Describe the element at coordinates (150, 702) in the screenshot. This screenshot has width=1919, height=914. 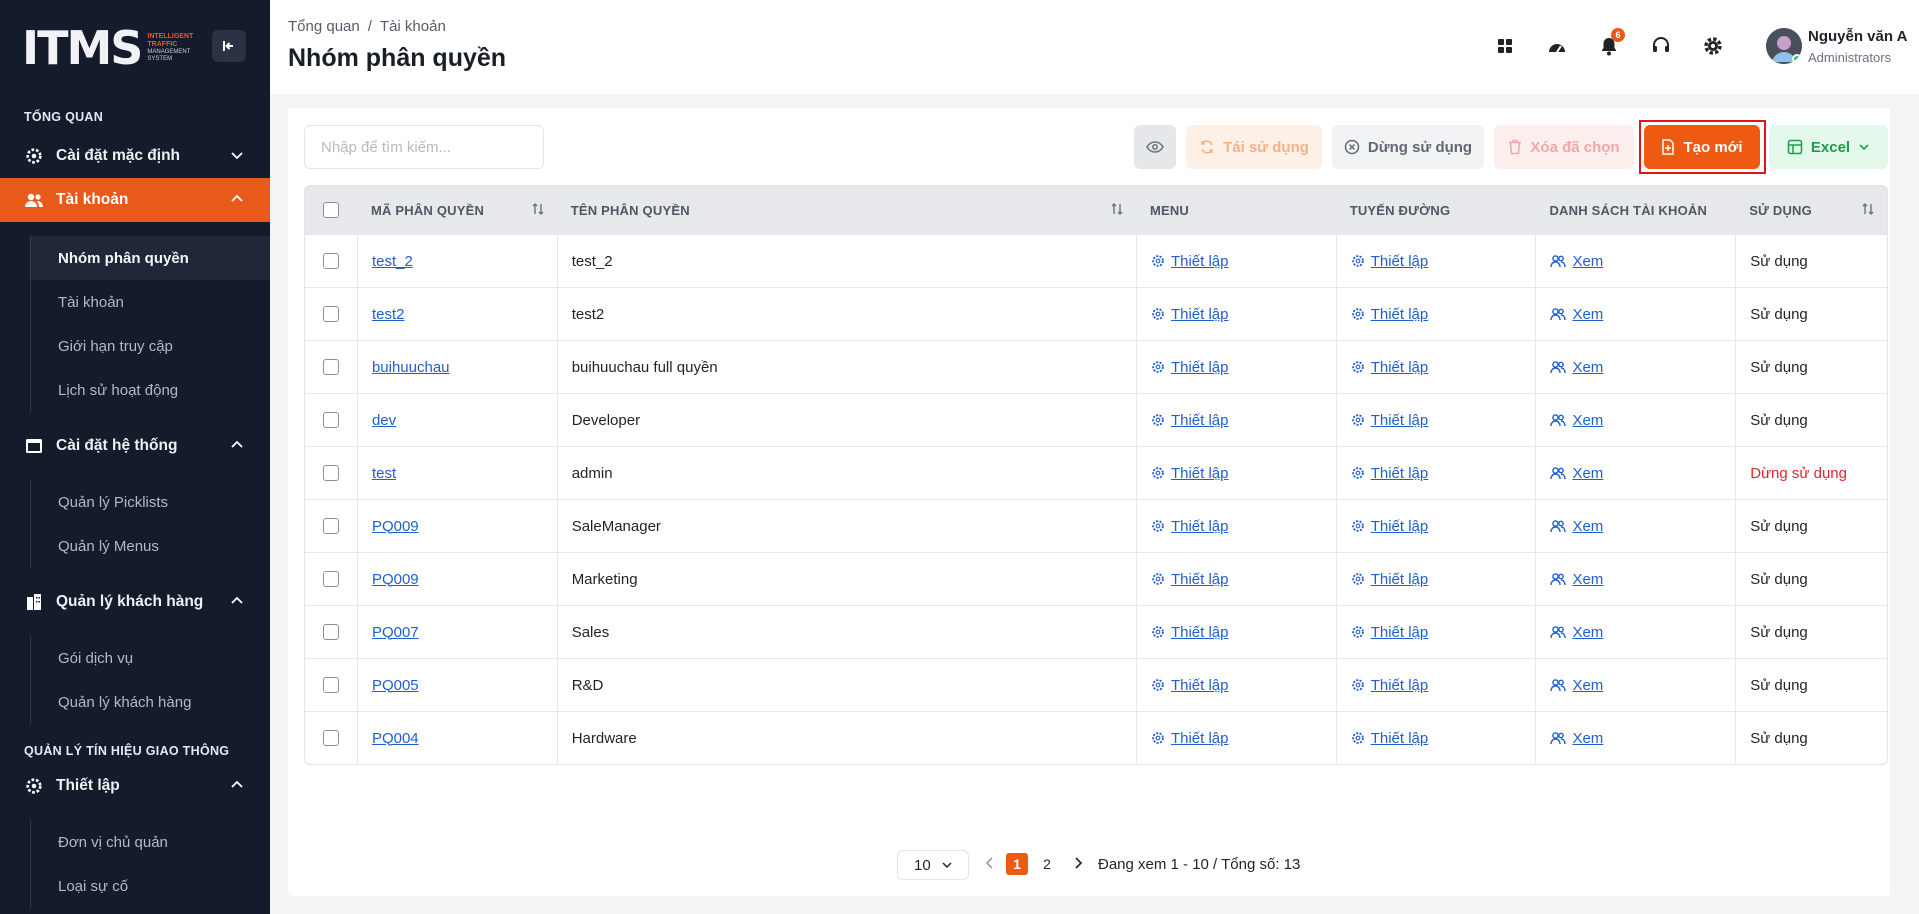
I see `sidebar-item-customer-management: Quản lý khách hàng` at that location.